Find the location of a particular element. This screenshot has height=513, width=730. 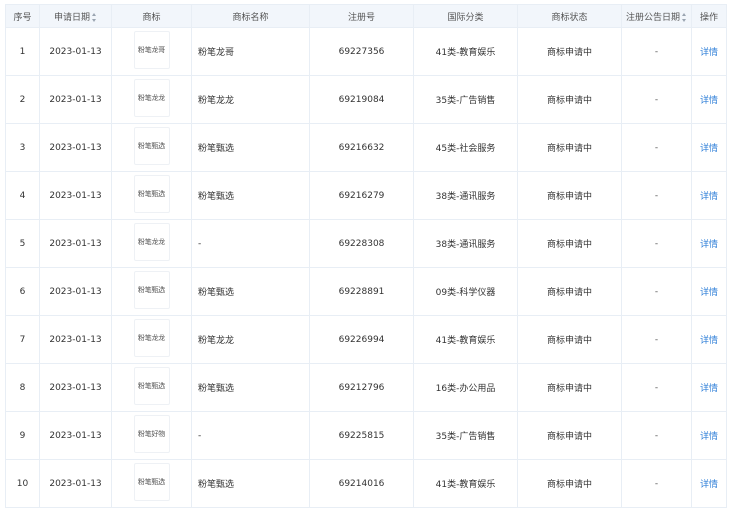

cell-index: 9 is located at coordinates (22, 435).